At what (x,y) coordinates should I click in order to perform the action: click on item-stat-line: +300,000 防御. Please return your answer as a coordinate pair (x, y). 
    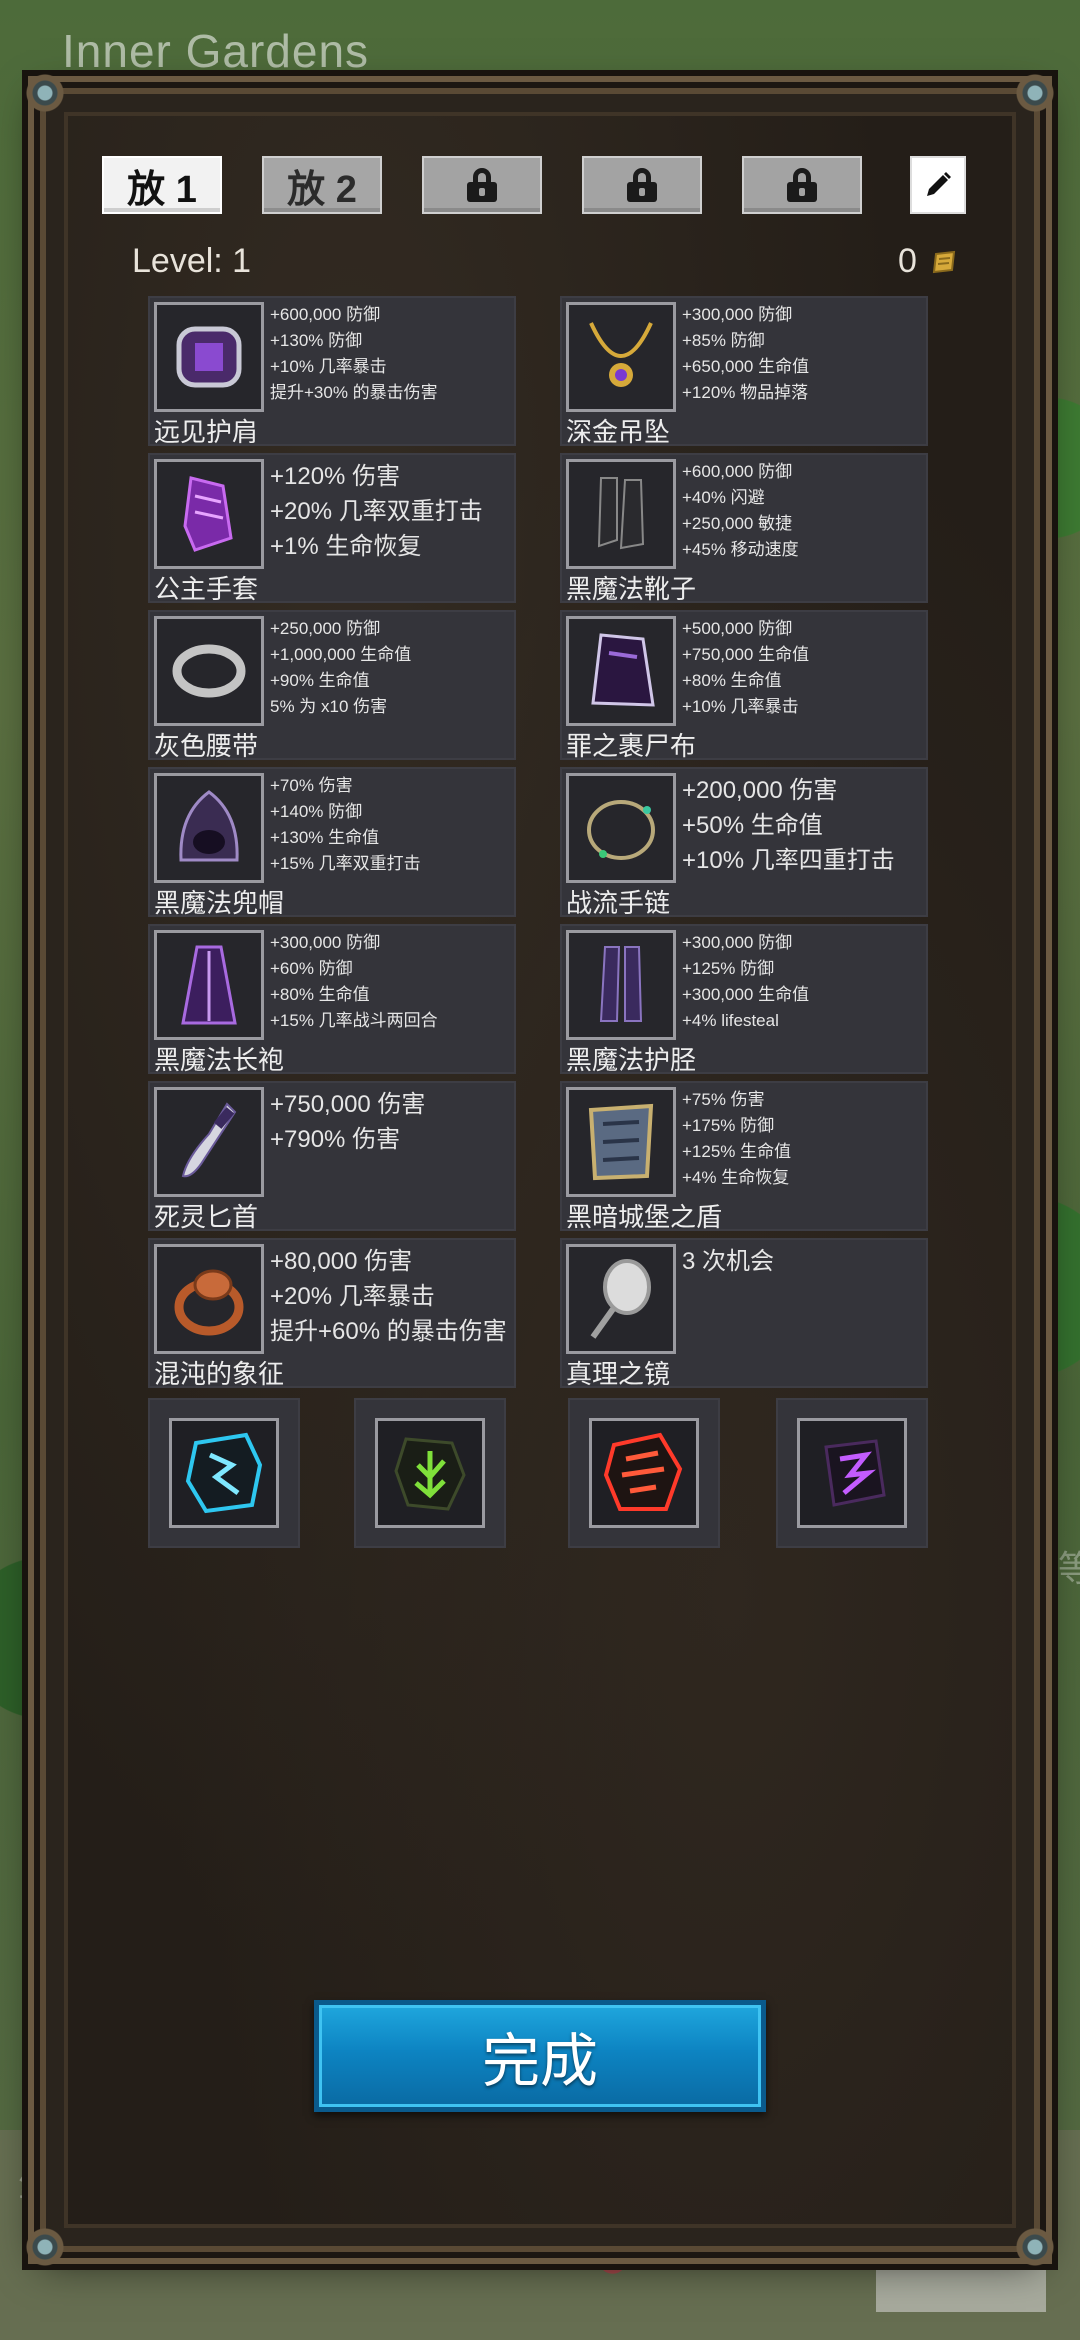
    Looking at the image, I should click on (737, 942).